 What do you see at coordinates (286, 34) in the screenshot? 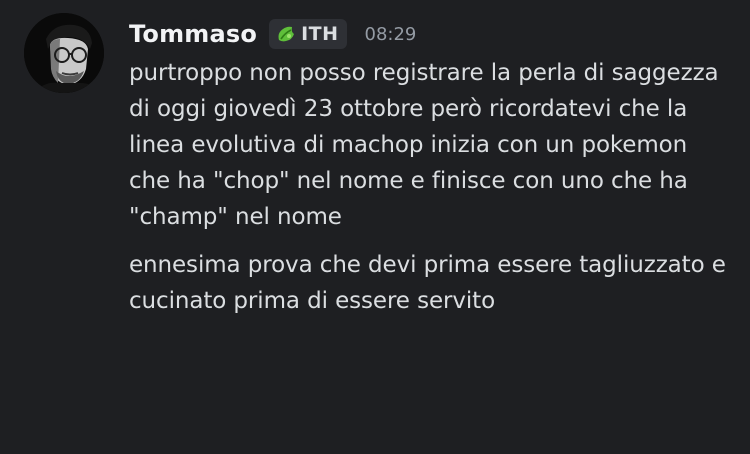
I see `leaf-badge-icon` at bounding box center [286, 34].